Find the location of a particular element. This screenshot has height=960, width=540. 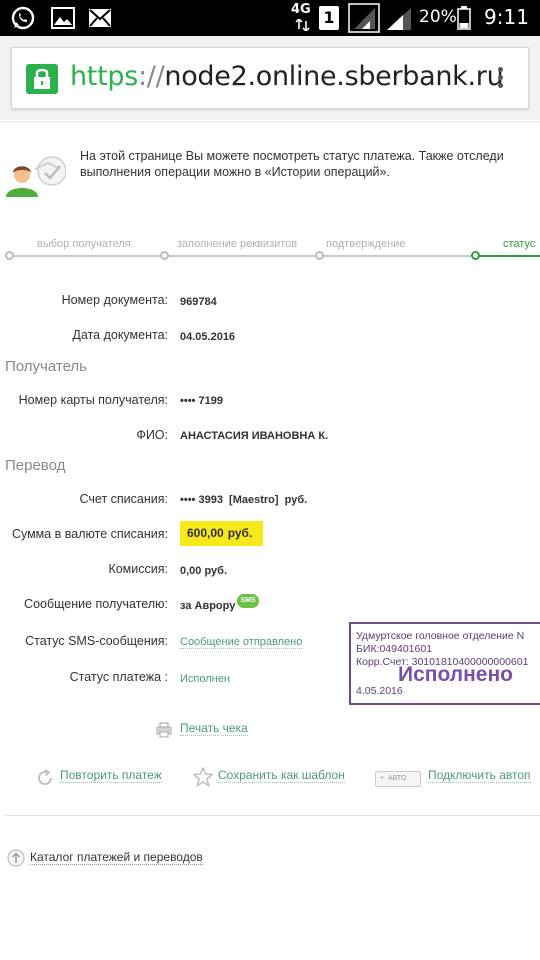

doc-number-value: 969784 is located at coordinates (198, 302).